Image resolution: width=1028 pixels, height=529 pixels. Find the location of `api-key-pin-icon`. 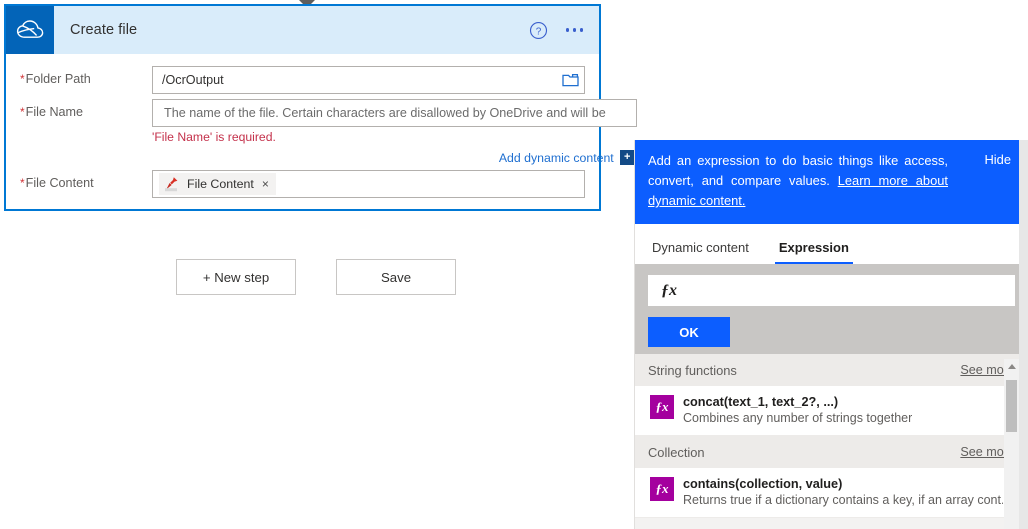

api-key-pin-icon is located at coordinates (171, 184).